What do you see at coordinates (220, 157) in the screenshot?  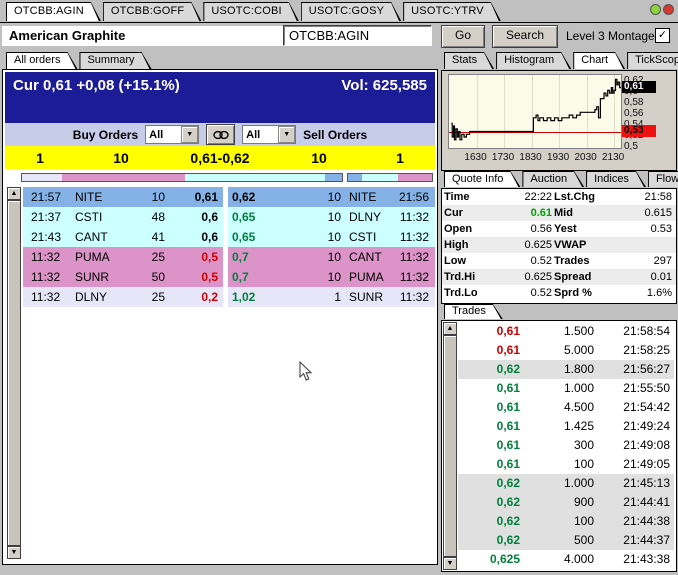 I see `inside-spread: 0,61-0,62` at bounding box center [220, 157].